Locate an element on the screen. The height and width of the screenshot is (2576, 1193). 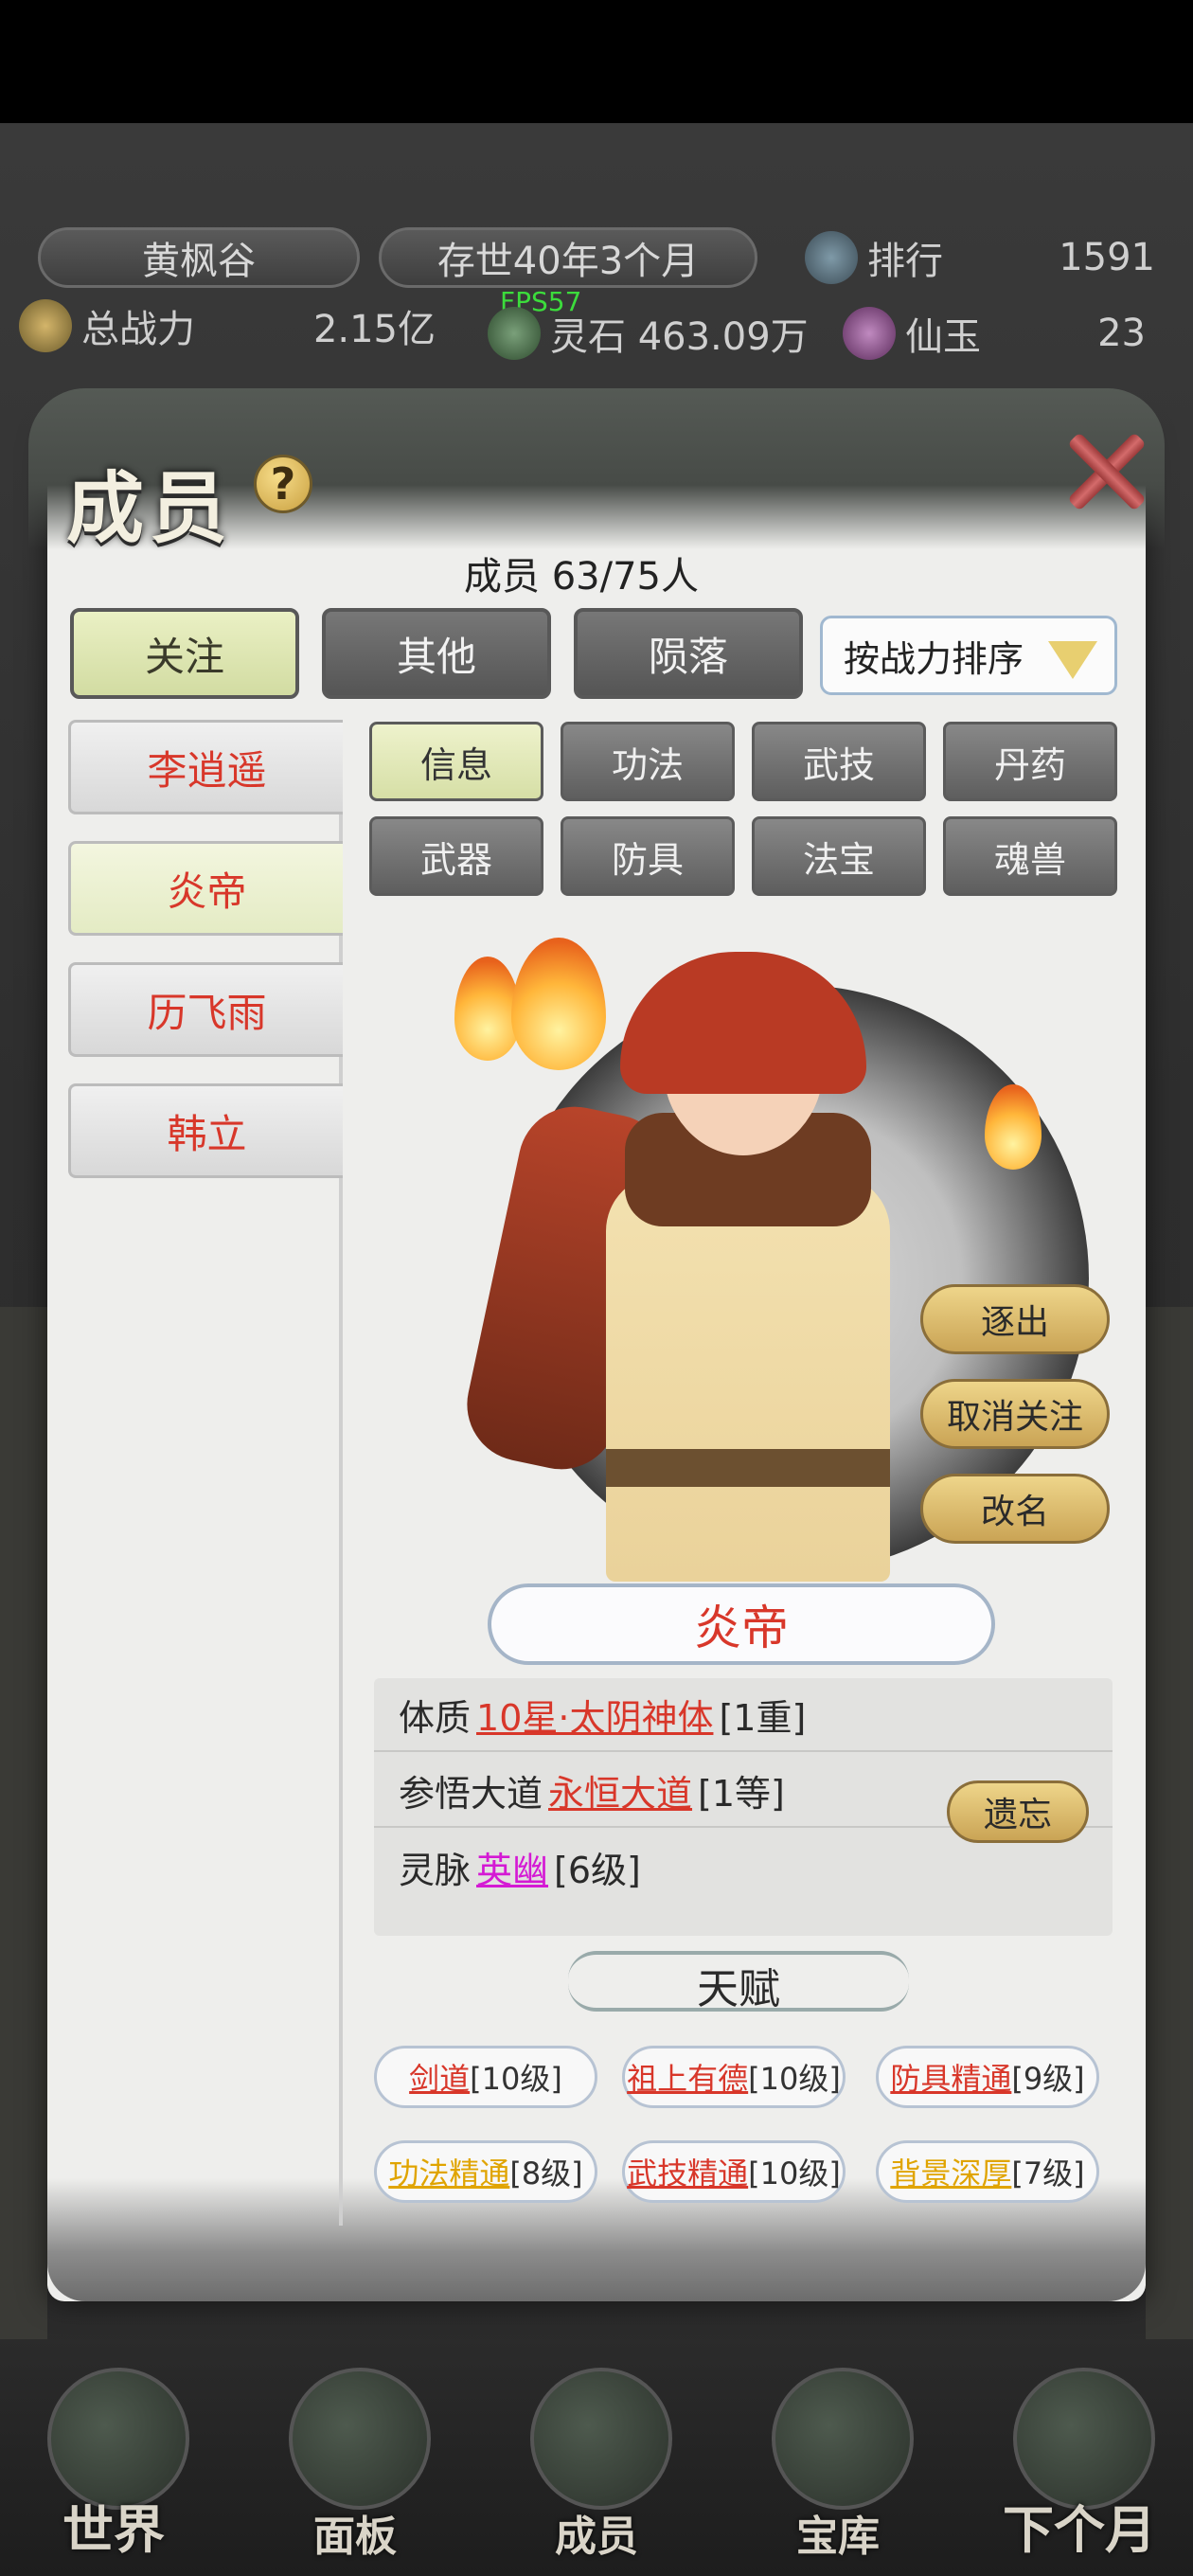
character-belt is located at coordinates (748, 1468).